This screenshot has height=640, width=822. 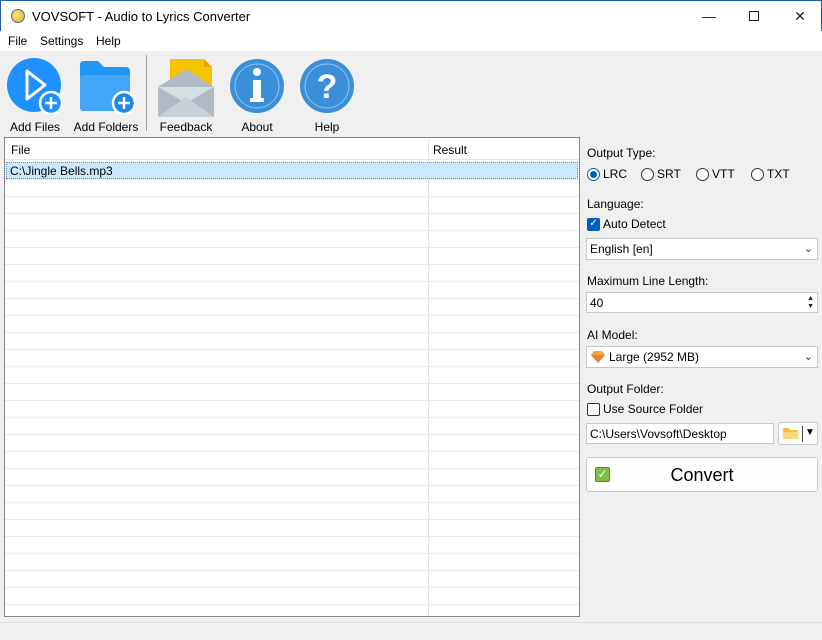 What do you see at coordinates (257, 86) in the screenshot?
I see `info-icon` at bounding box center [257, 86].